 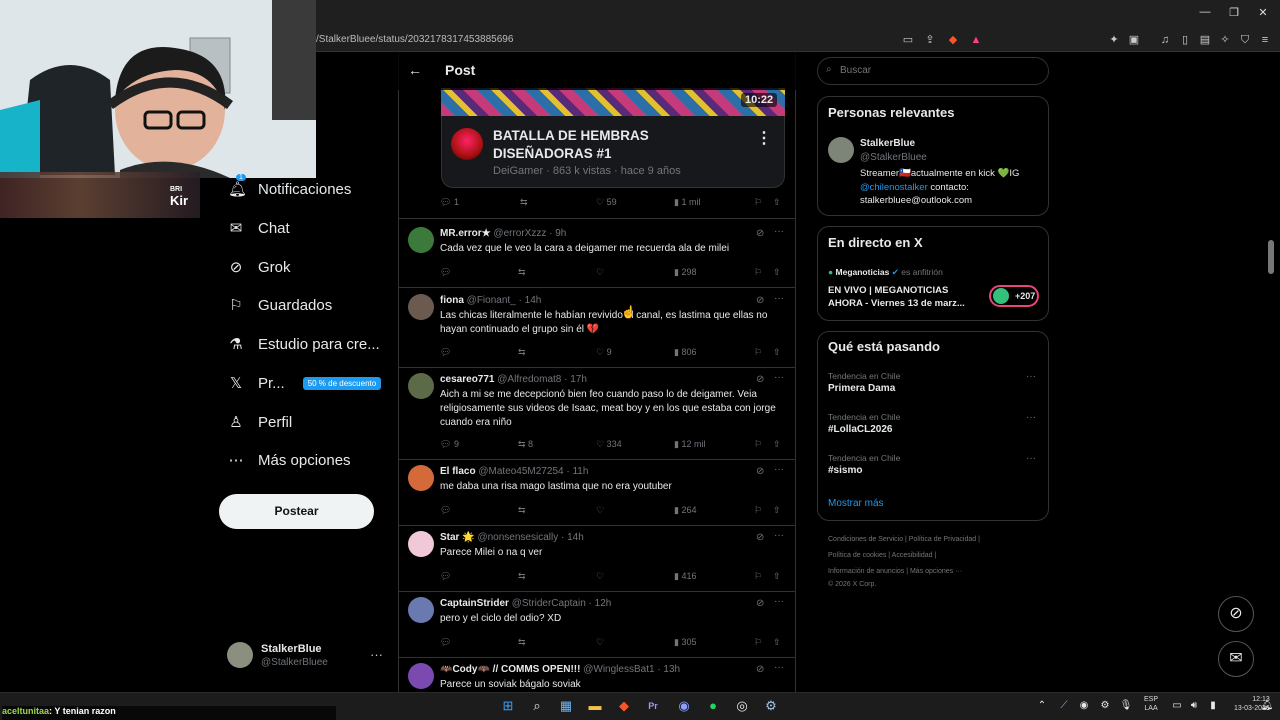 What do you see at coordinates (1194, 706) in the screenshot?
I see `volume-icon: 🔊︎` at bounding box center [1194, 706].